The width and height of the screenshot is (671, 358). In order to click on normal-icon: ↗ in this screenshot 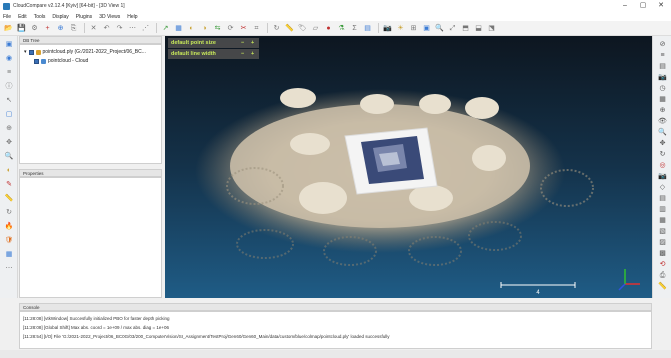, I will do `click(165, 28)`.